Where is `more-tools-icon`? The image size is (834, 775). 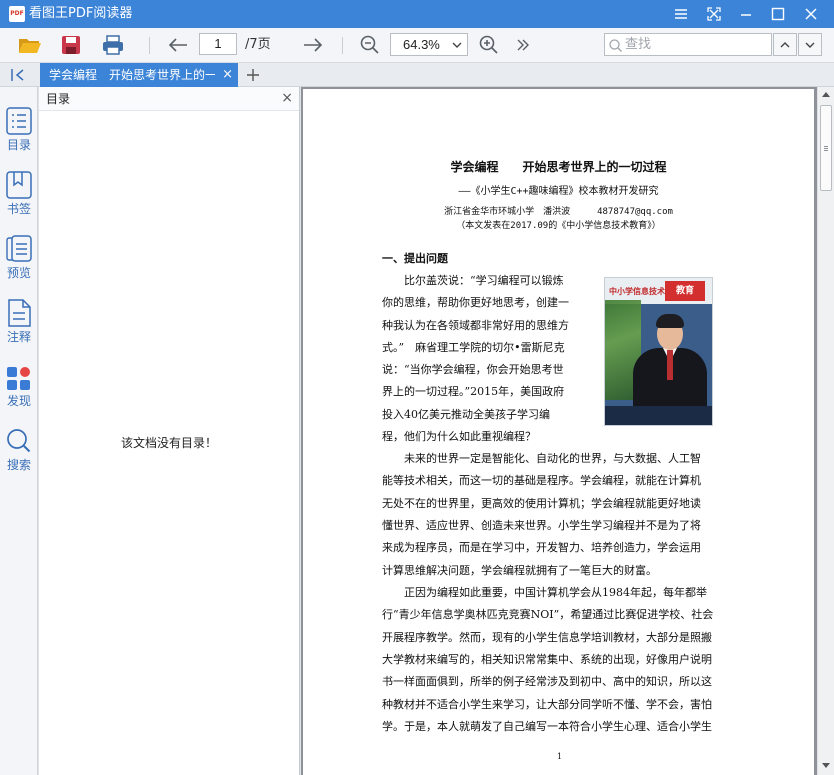 more-tools-icon is located at coordinates (523, 45).